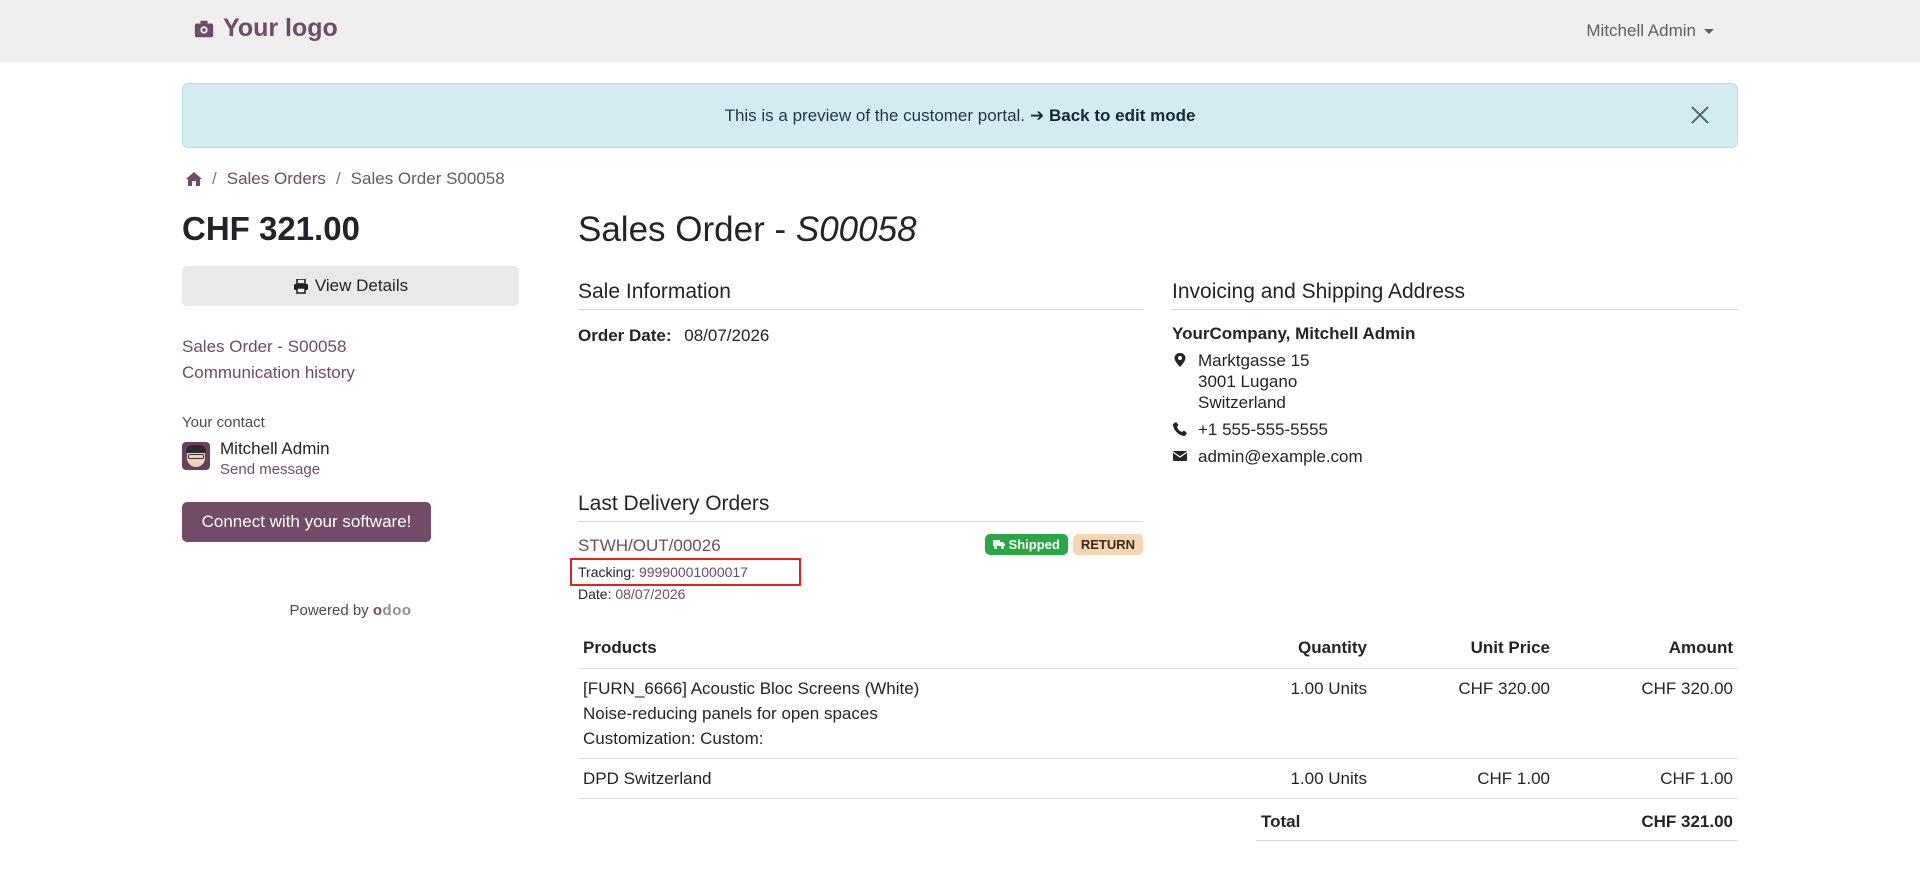 The height and width of the screenshot is (884, 1920). What do you see at coordinates (1455, 295) in the screenshot?
I see `address-title: Invoicing and Shipping Address` at bounding box center [1455, 295].